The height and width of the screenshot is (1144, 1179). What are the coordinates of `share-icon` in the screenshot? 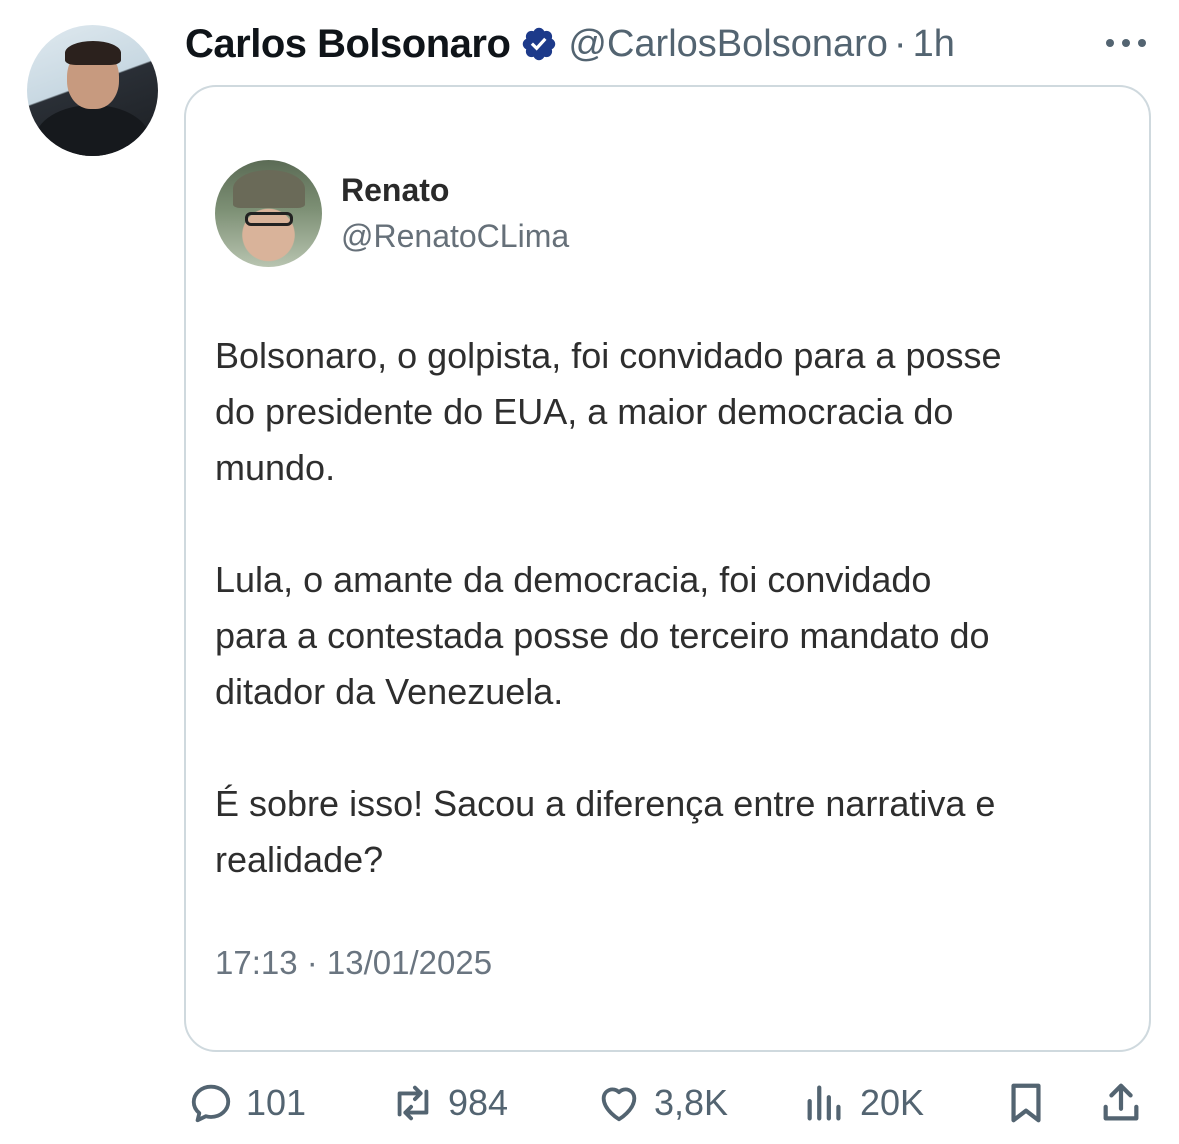 It's located at (1121, 1103).